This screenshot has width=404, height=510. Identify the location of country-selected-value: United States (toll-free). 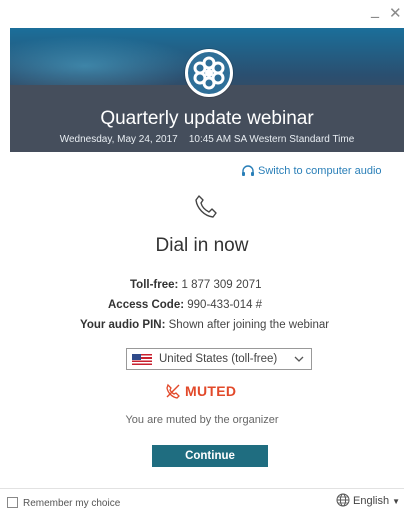
(218, 359).